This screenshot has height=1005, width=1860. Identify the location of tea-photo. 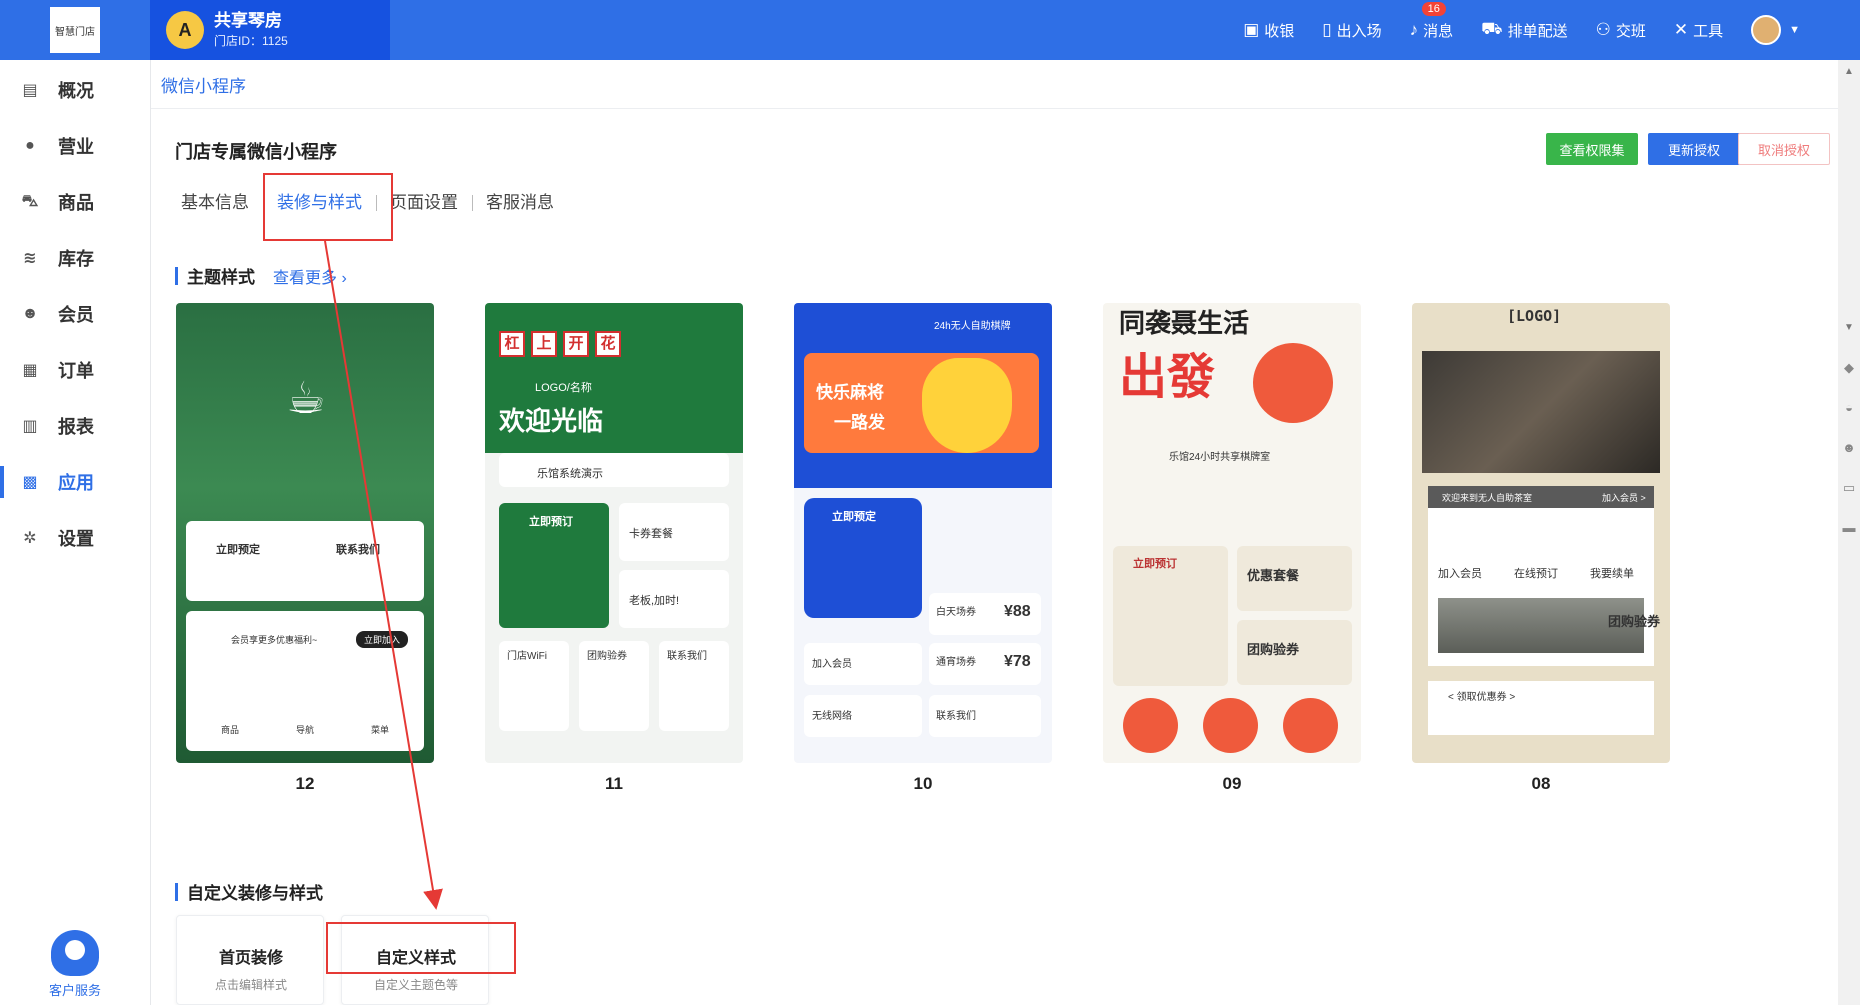
(1541, 412).